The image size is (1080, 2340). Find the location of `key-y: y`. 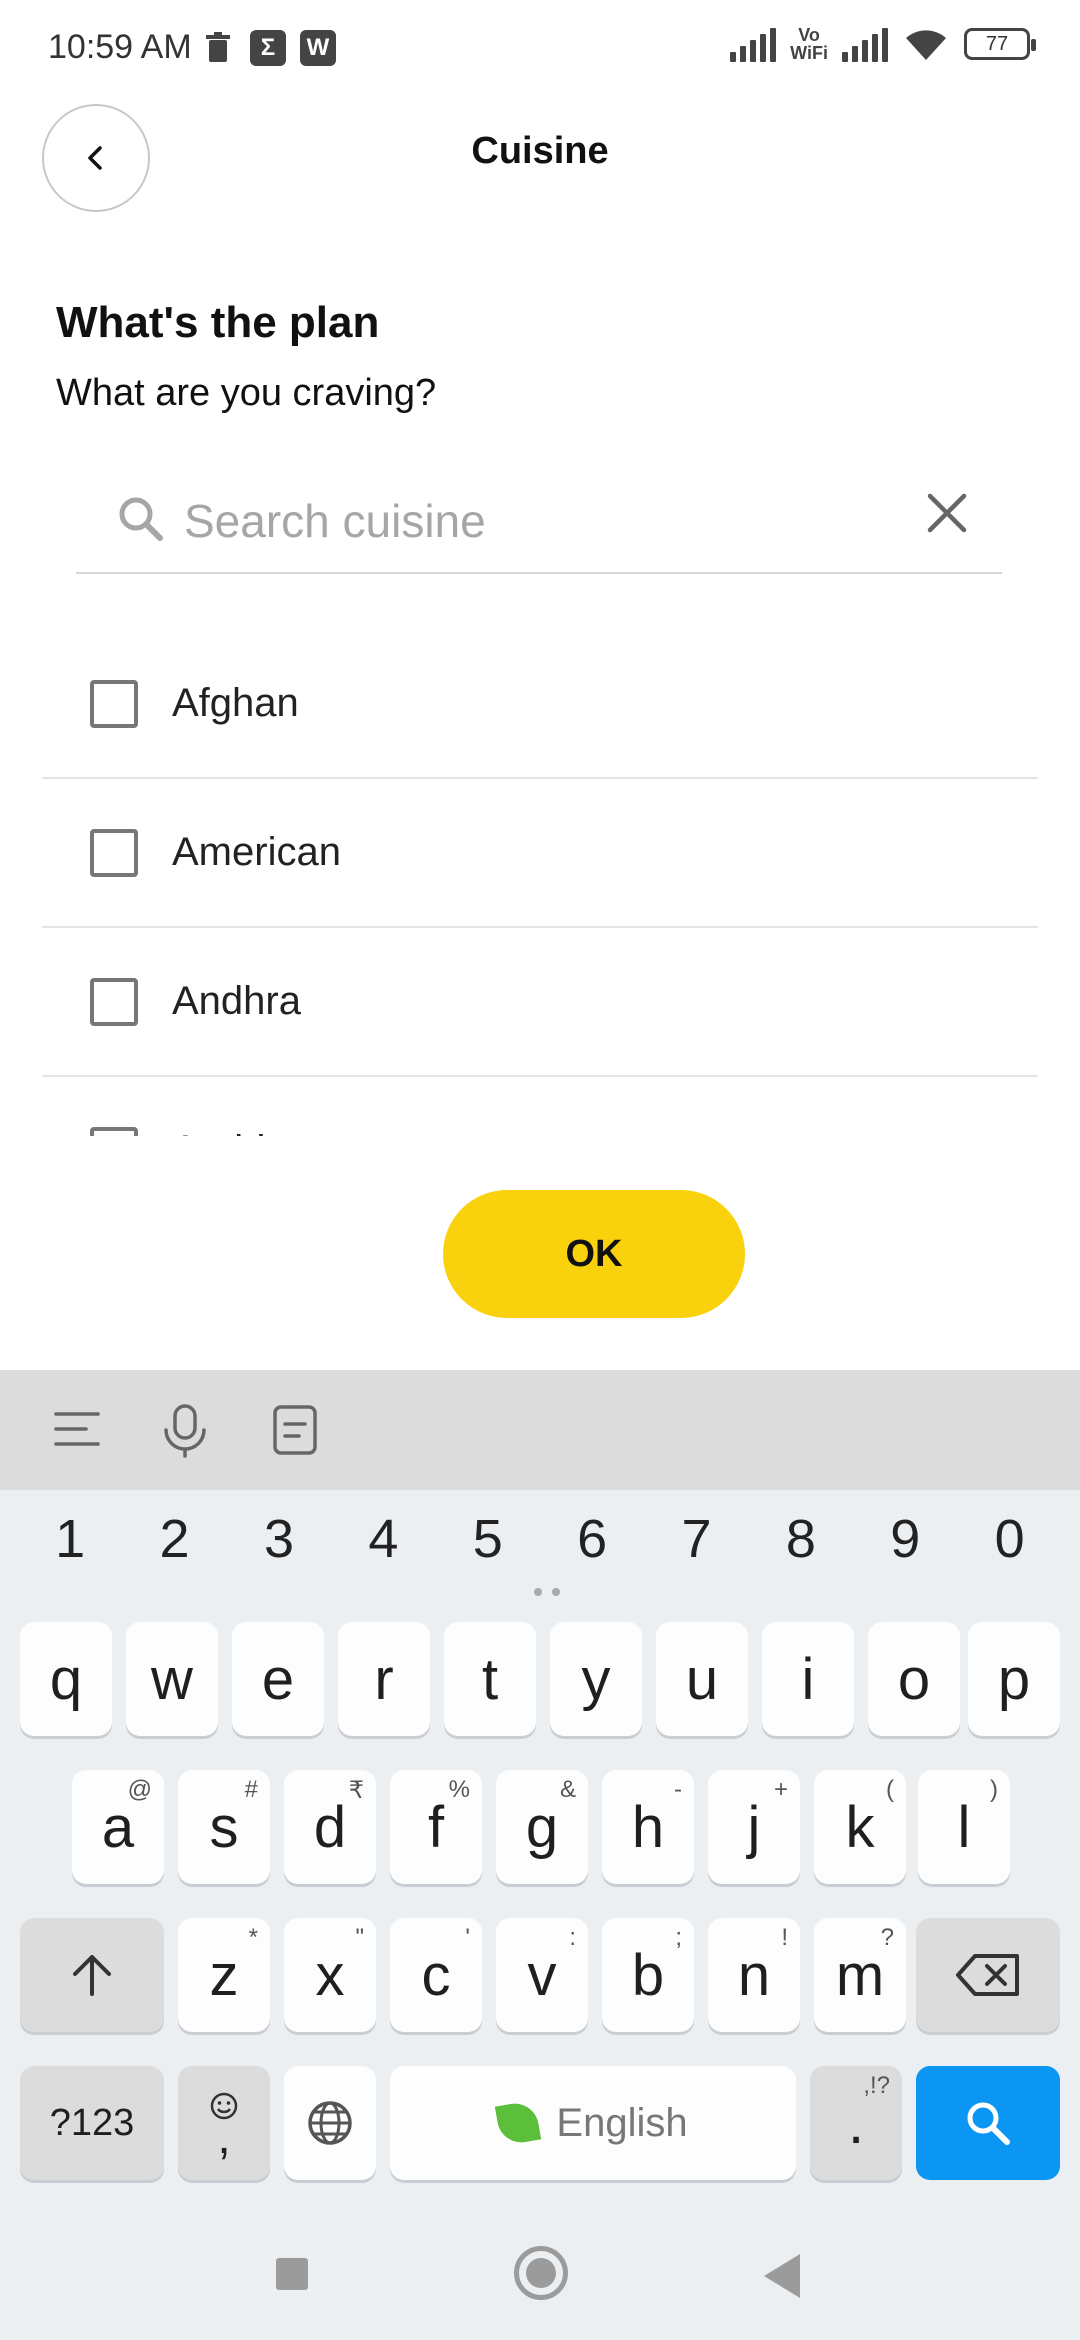

key-y: y is located at coordinates (596, 1679).